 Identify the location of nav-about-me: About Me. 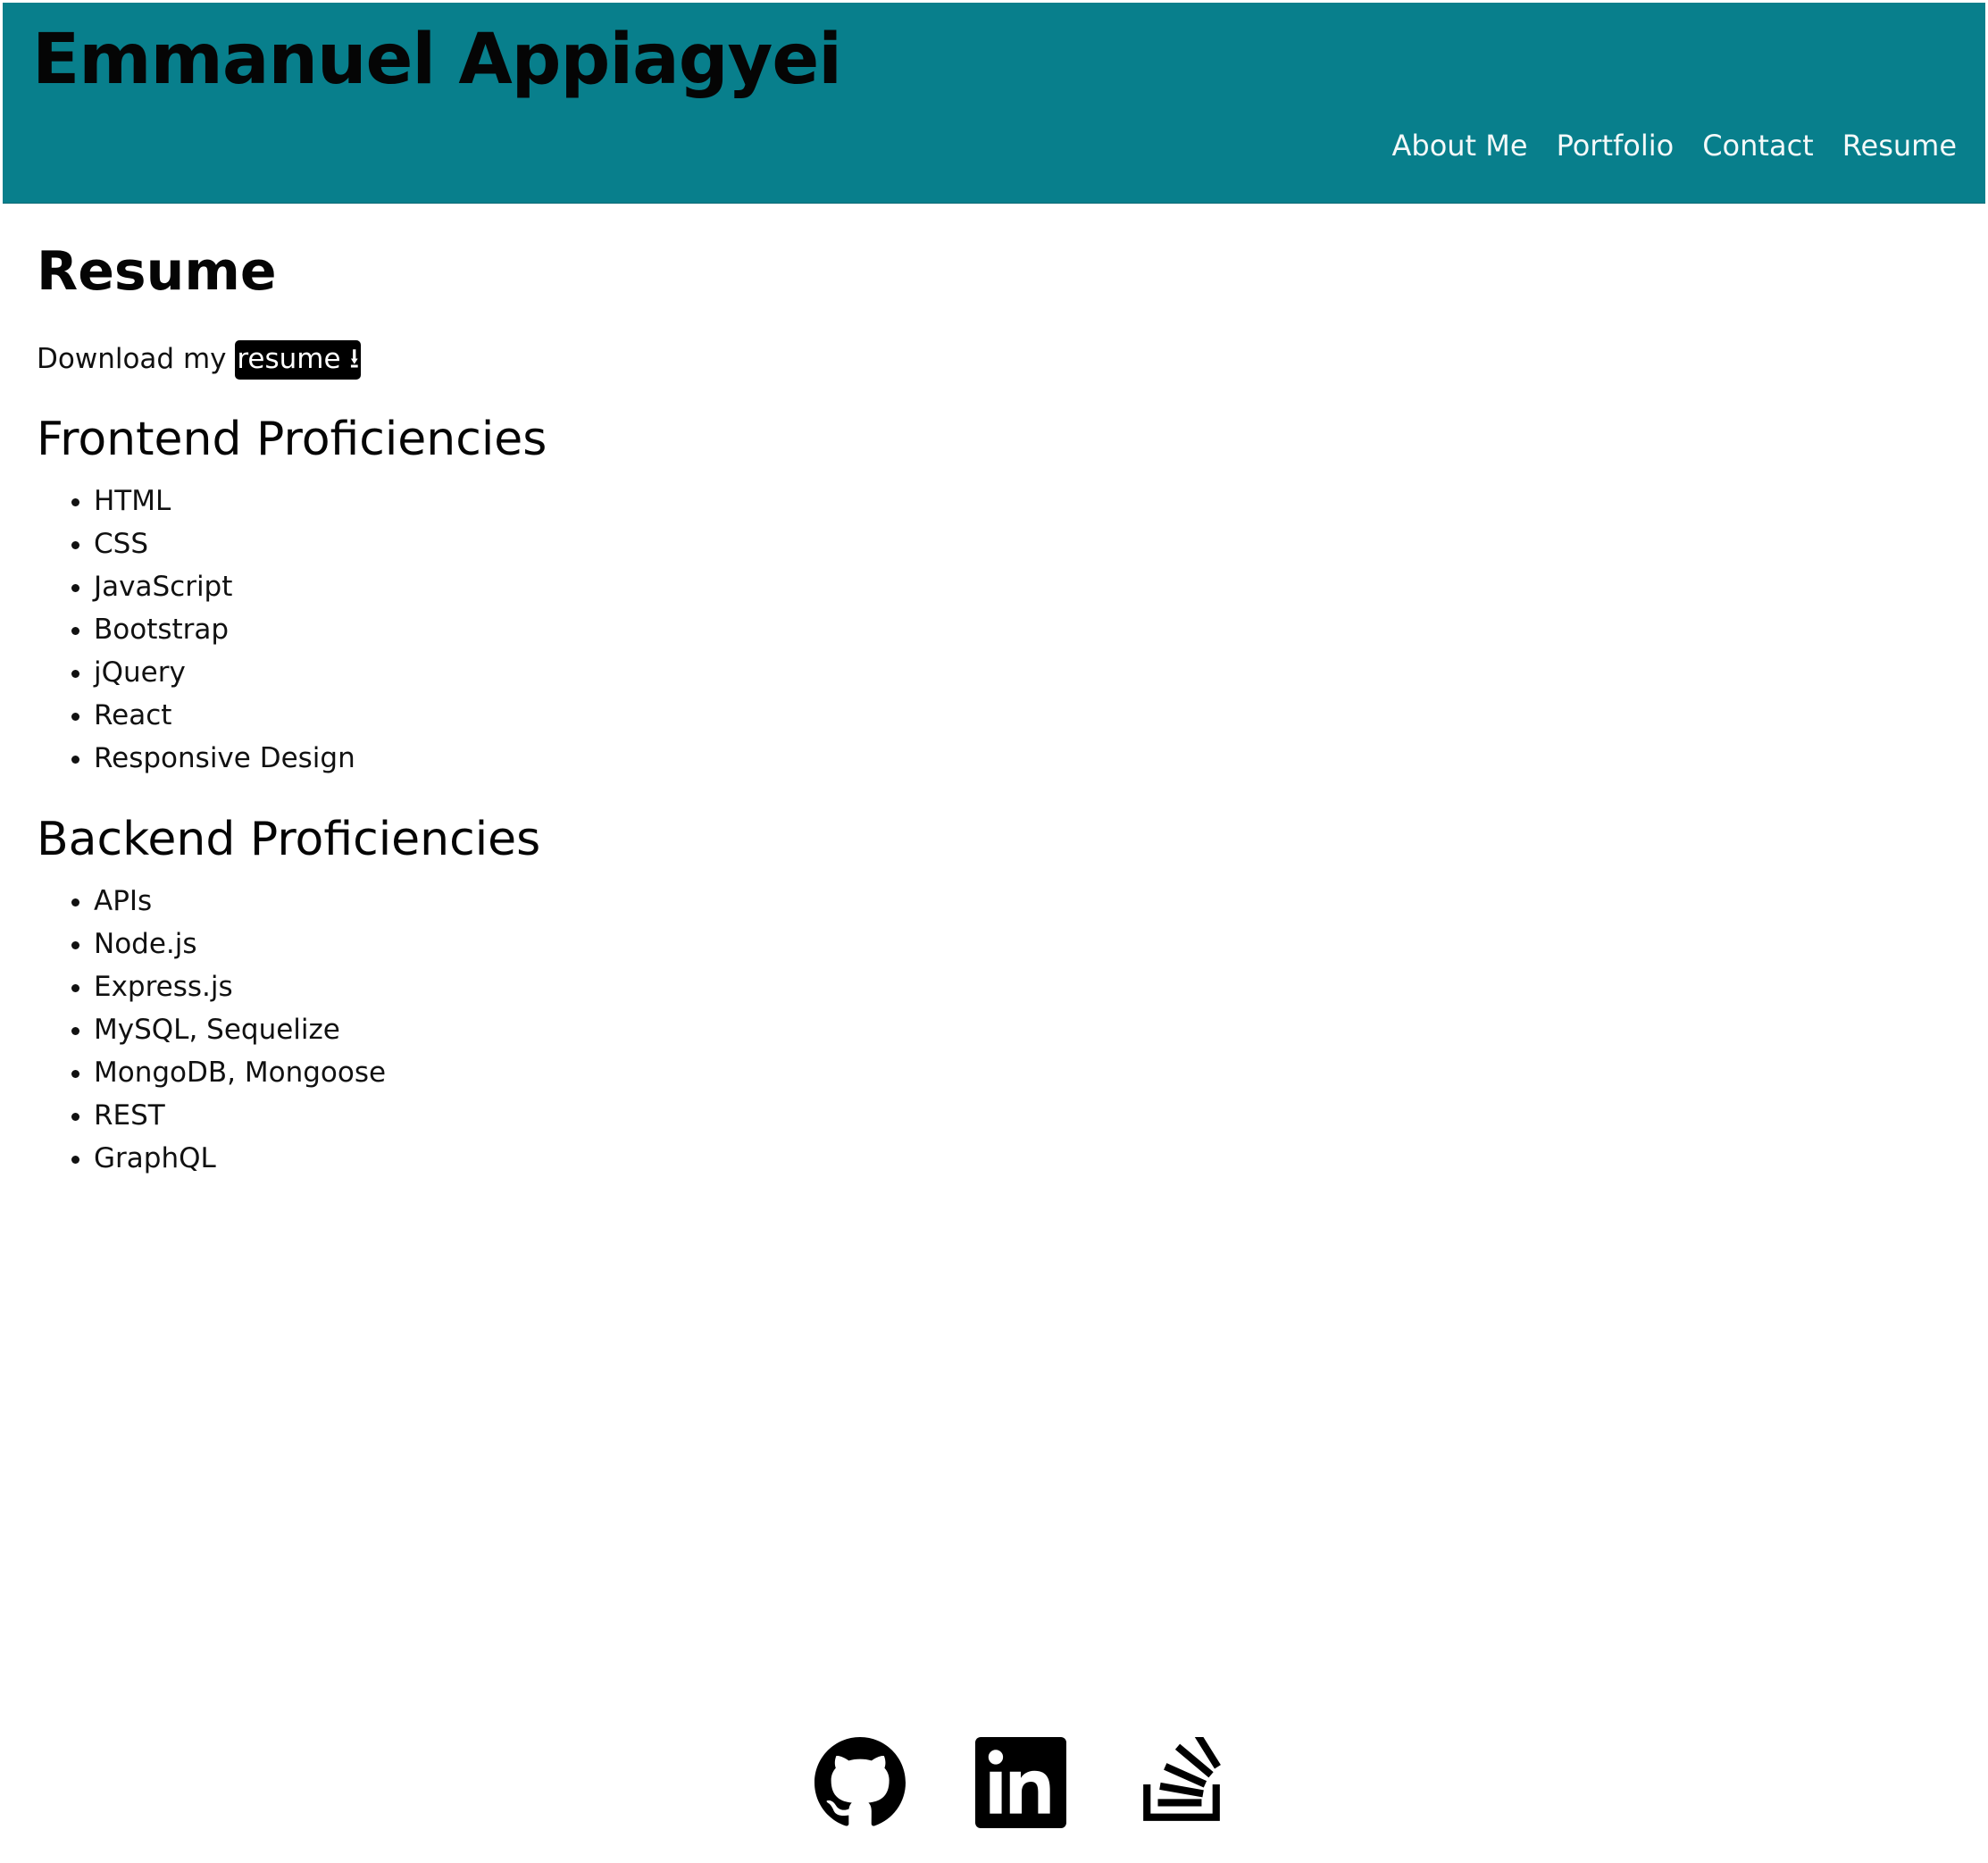
(1459, 146).